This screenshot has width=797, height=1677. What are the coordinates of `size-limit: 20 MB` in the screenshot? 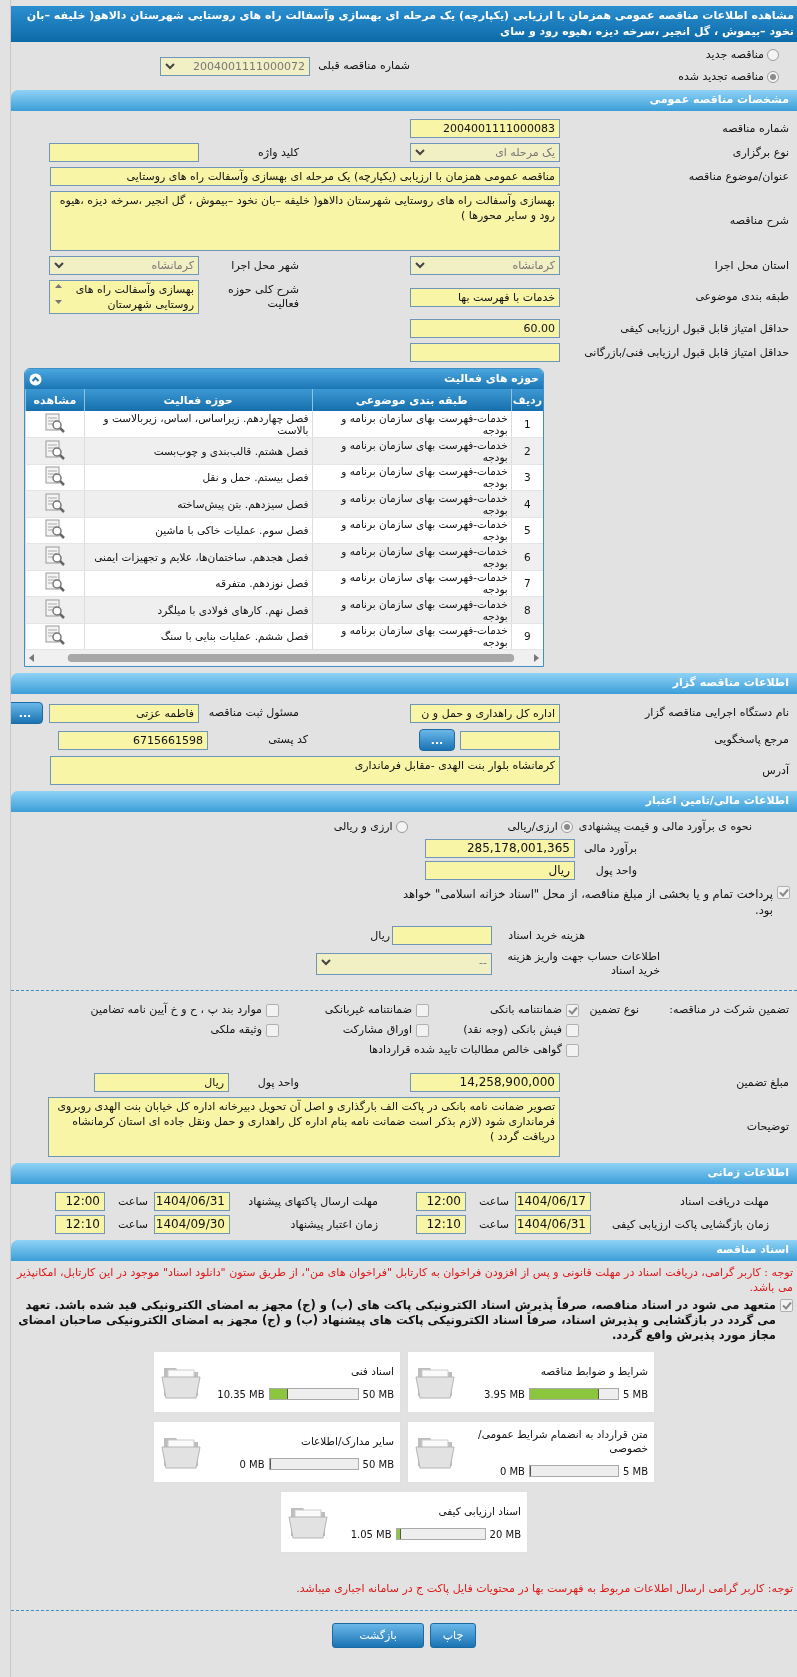 It's located at (505, 1534).